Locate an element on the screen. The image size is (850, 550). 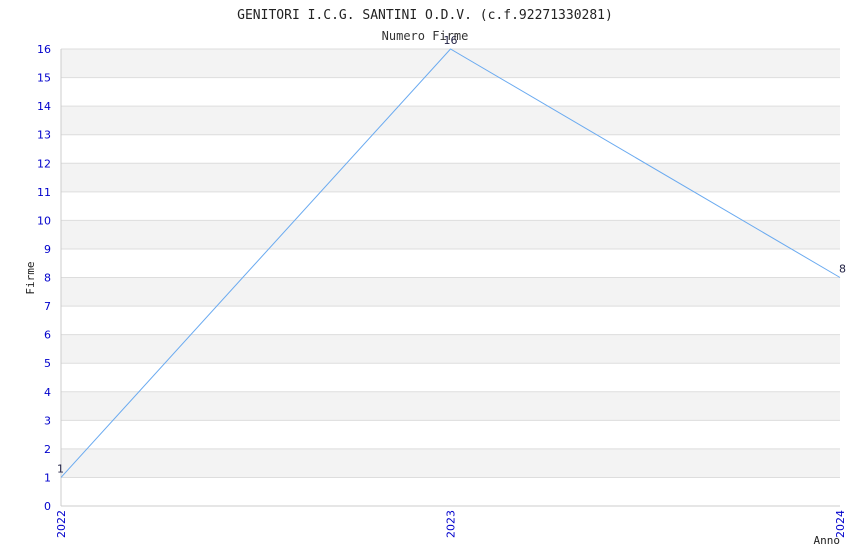
y-tick-label: 3 is located at coordinates (47, 420).